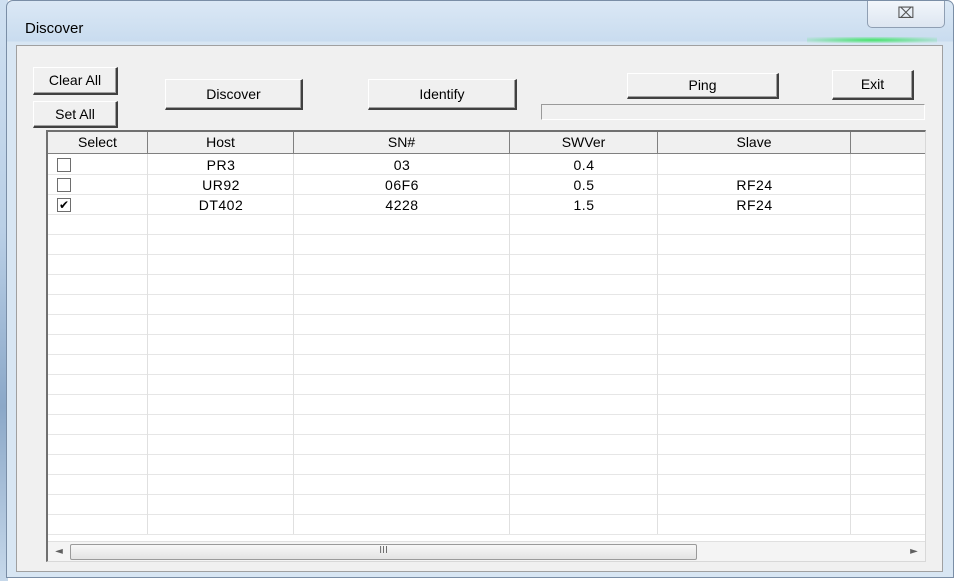  I want to click on set-all-label: Set All, so click(75, 114).